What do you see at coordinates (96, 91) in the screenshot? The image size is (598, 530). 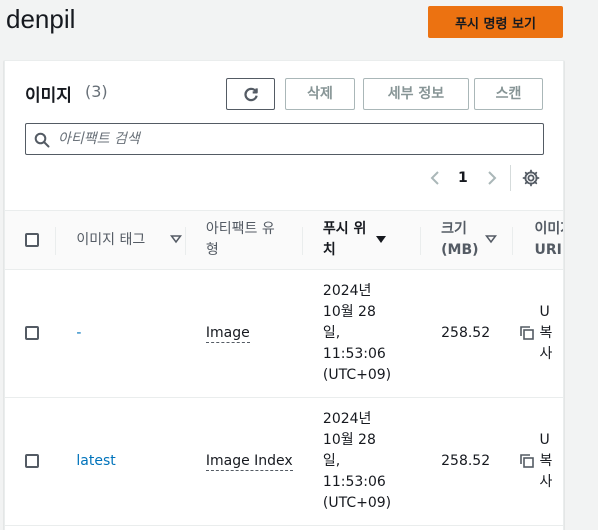 I see `image-count: (3)` at bounding box center [96, 91].